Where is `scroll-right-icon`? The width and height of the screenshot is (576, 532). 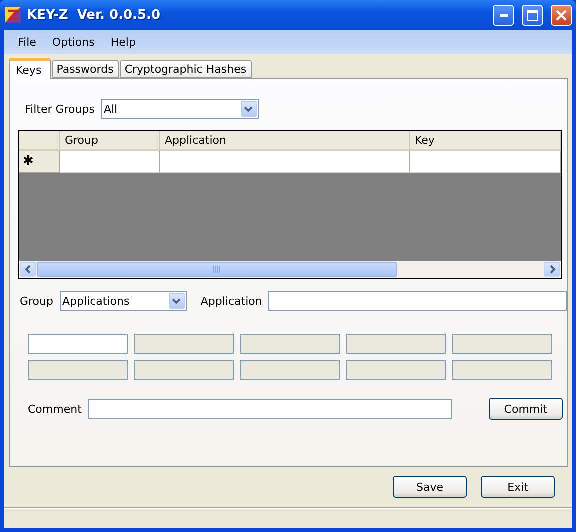 scroll-right-icon is located at coordinates (552, 269).